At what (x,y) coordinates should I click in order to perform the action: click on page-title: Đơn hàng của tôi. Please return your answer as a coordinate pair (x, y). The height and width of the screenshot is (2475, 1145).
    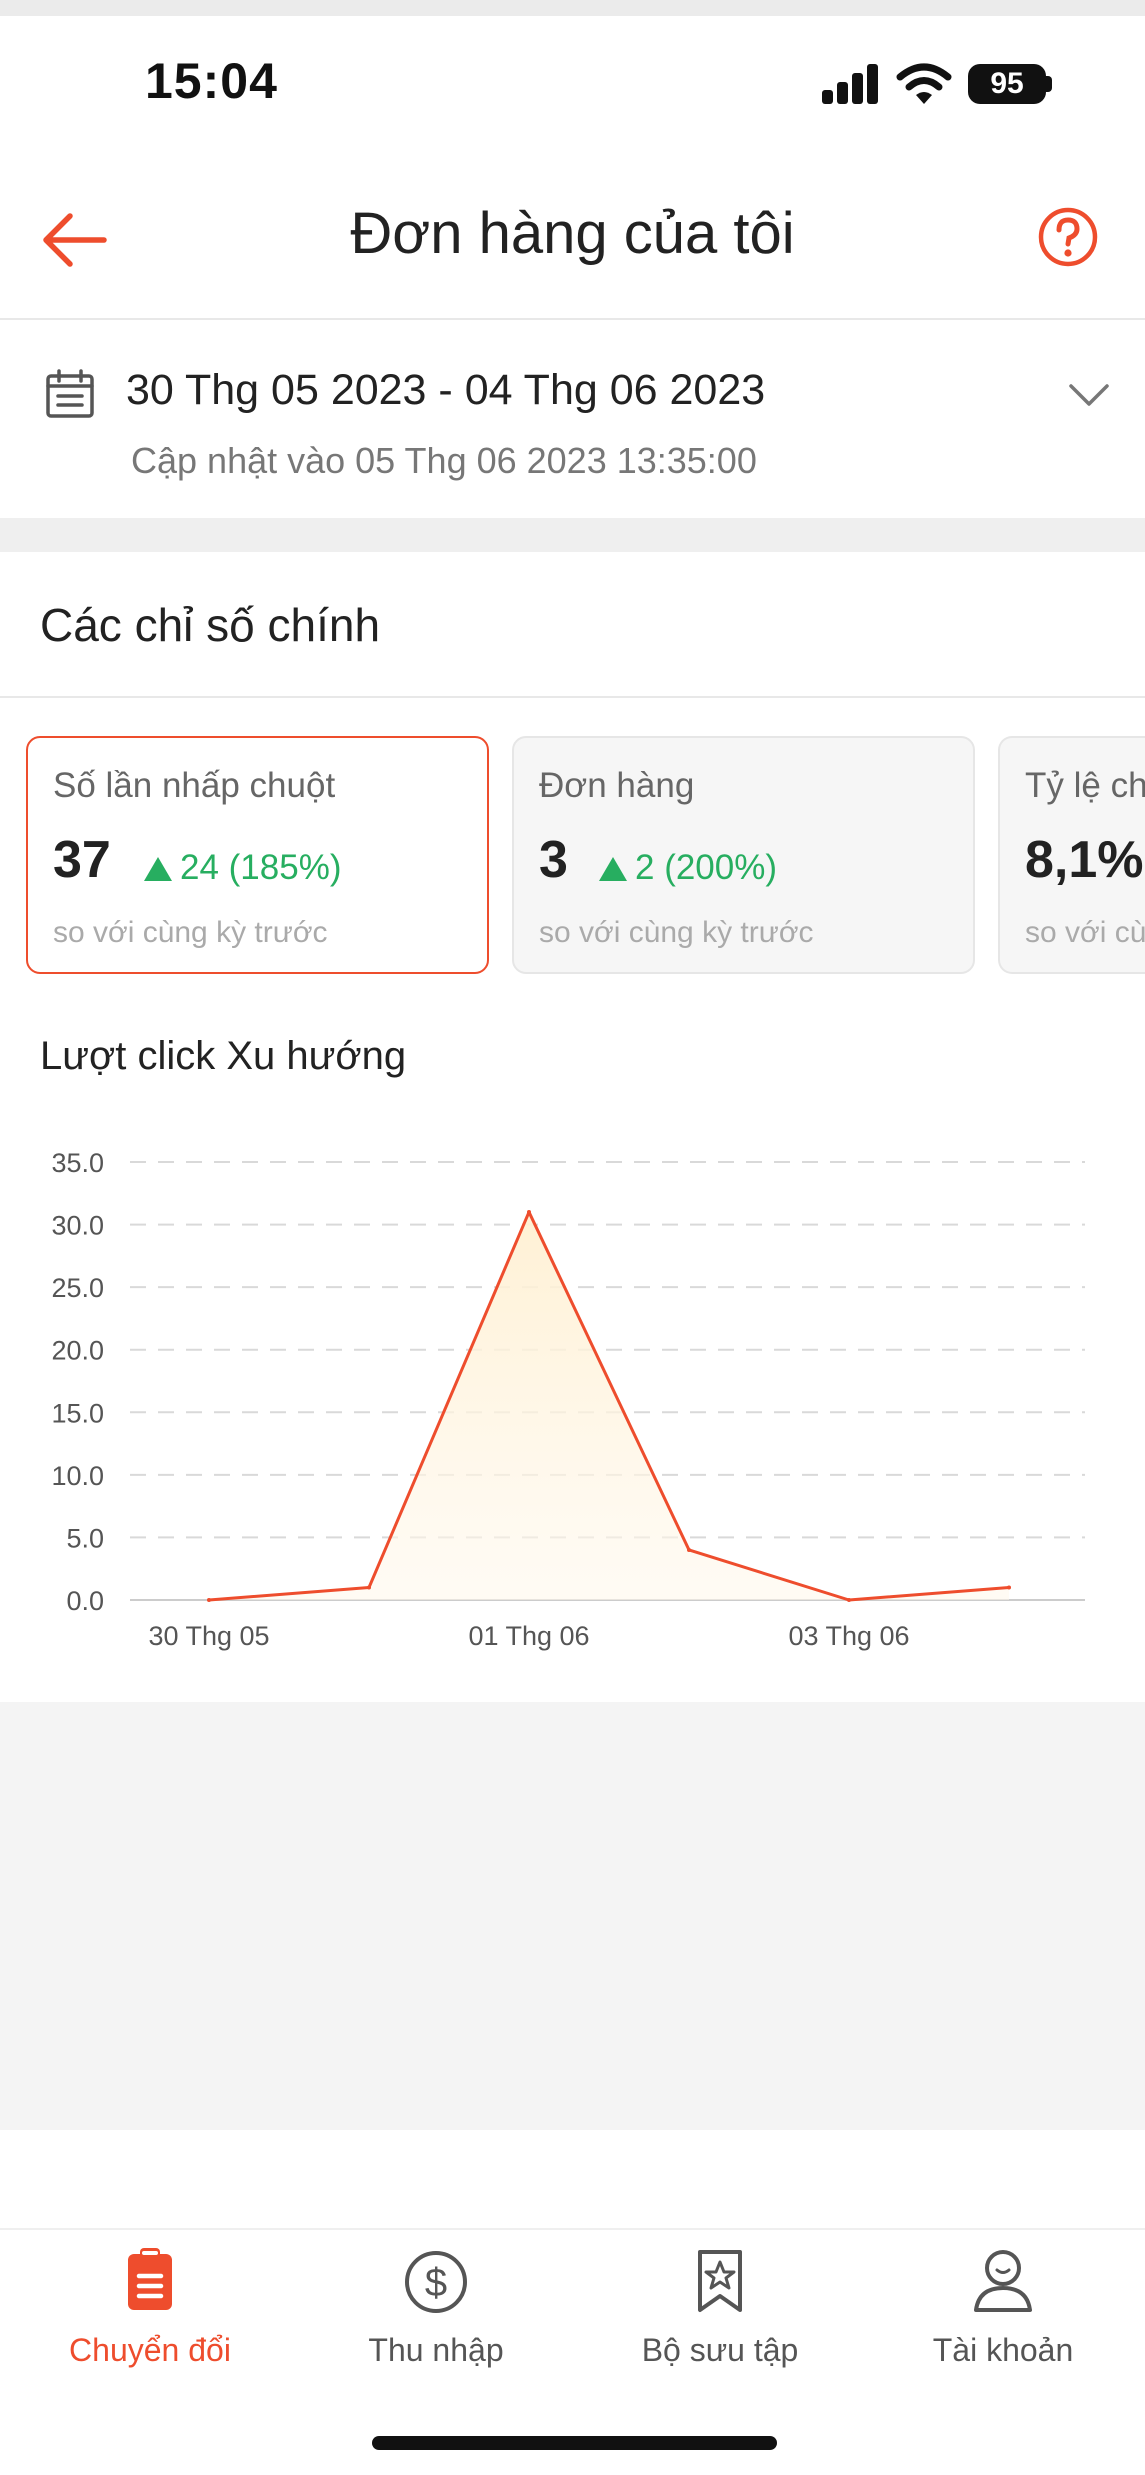
    Looking at the image, I should click on (572, 233).